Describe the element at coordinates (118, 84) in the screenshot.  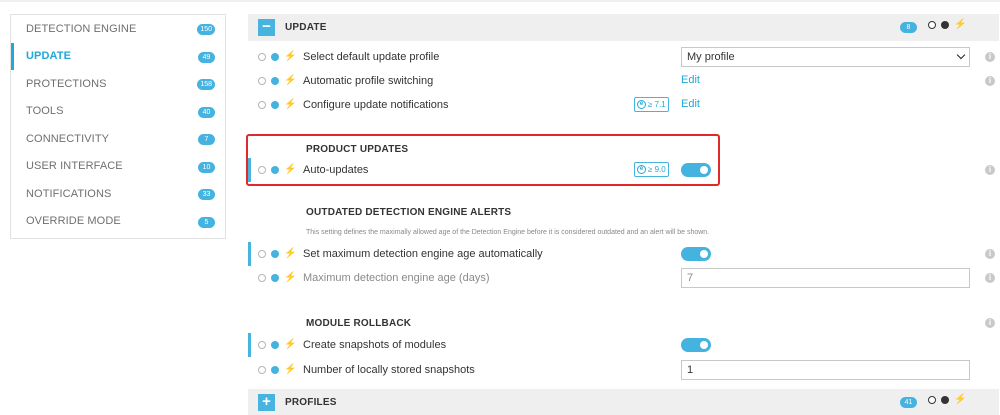
I see `sidebar-item-protections: PROTECTIONS 158` at that location.